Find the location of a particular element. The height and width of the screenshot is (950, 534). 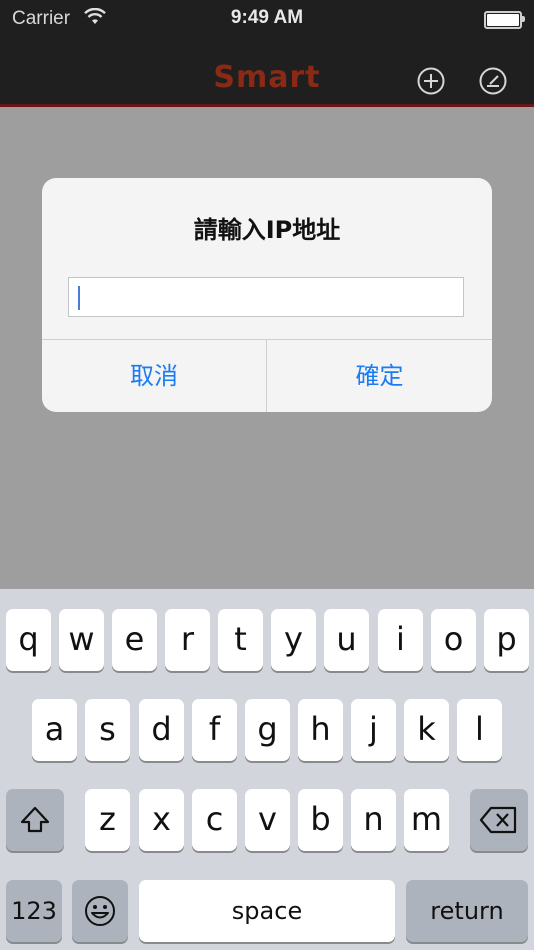

key-k: k is located at coordinates (426, 730).